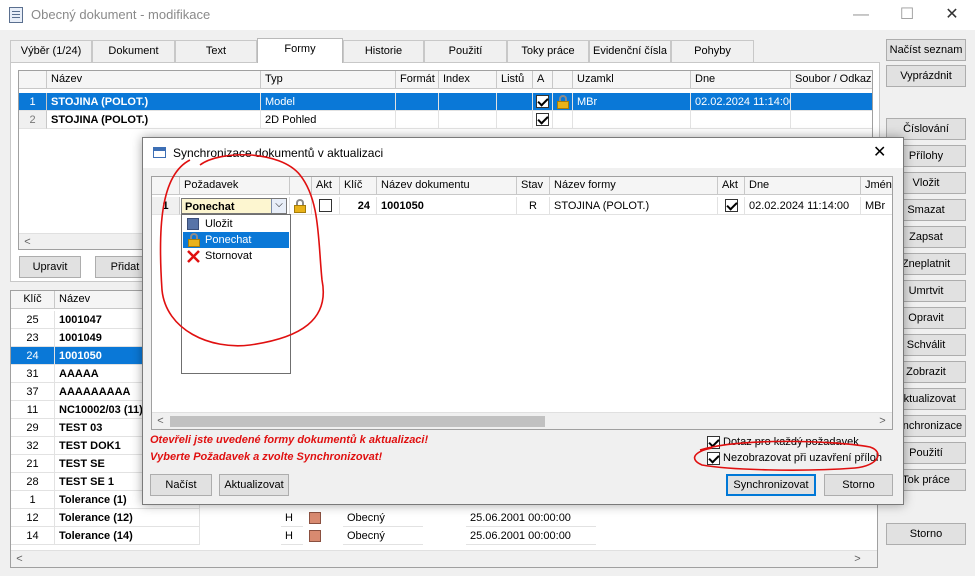 This screenshot has width=975, height=576. Describe the element at coordinates (468, 80) in the screenshot. I see `column-header: Index` at that location.